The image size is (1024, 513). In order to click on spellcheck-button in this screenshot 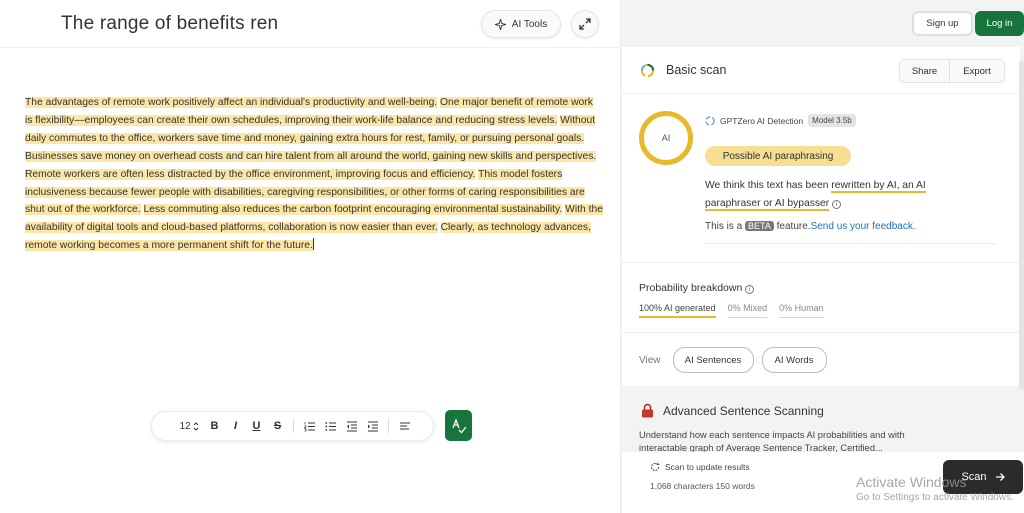, I will do `click(458, 425)`.